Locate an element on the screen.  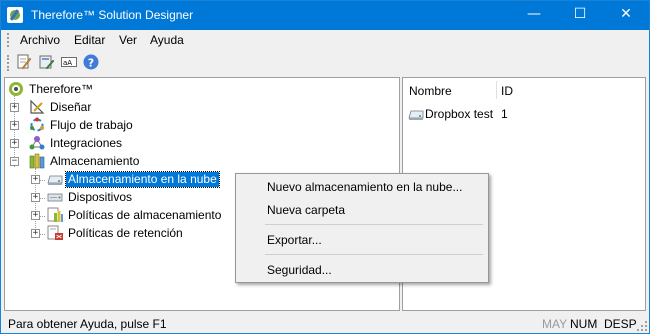
num-lock-indicator: NUM is located at coordinates (584, 324).